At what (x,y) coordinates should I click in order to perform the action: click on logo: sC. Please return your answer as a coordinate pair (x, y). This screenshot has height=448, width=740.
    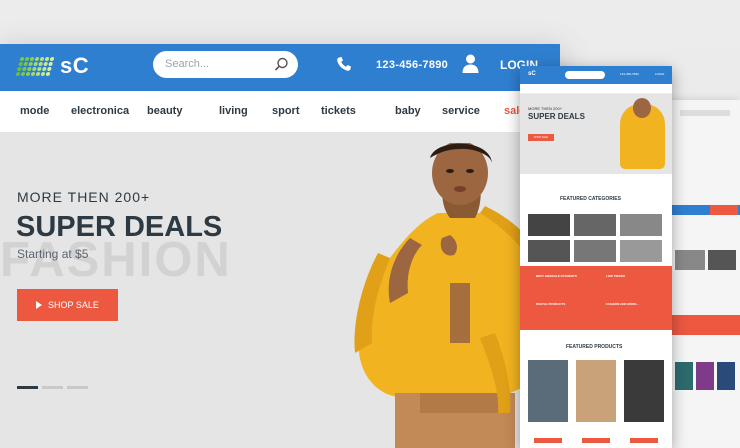
    Looking at the image, I should click on (52, 66).